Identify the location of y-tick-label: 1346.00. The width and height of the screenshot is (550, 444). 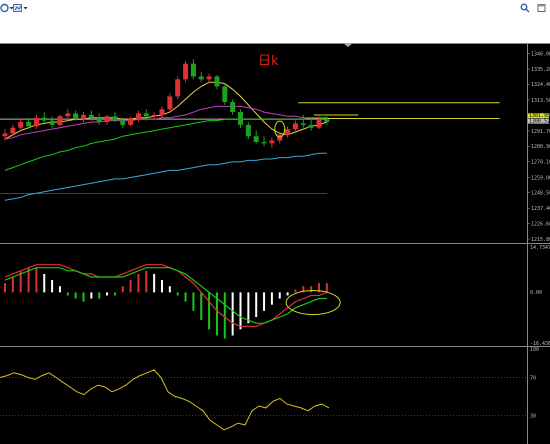
(540, 54).